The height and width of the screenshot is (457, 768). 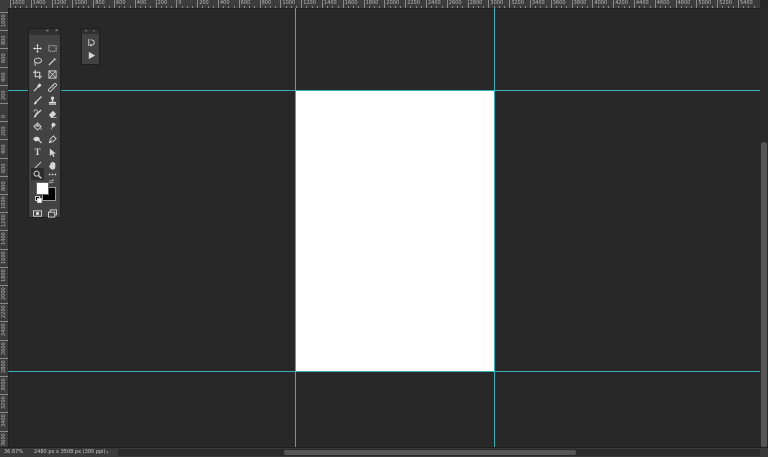 What do you see at coordinates (764, 295) in the screenshot?
I see `vertical-scroll-thumb` at bounding box center [764, 295].